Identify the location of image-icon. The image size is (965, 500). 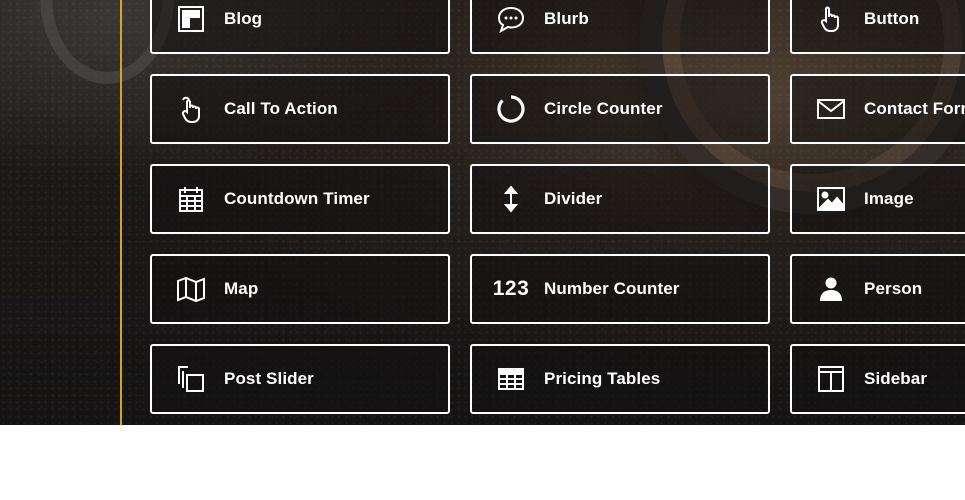
(831, 199).